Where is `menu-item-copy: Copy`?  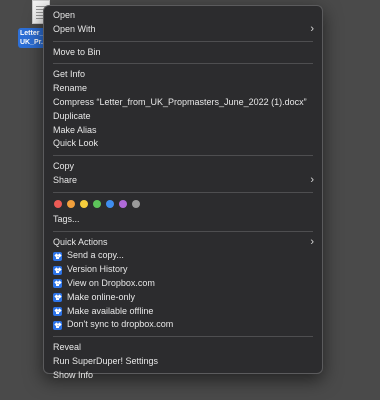 menu-item-copy: Copy is located at coordinates (183, 167).